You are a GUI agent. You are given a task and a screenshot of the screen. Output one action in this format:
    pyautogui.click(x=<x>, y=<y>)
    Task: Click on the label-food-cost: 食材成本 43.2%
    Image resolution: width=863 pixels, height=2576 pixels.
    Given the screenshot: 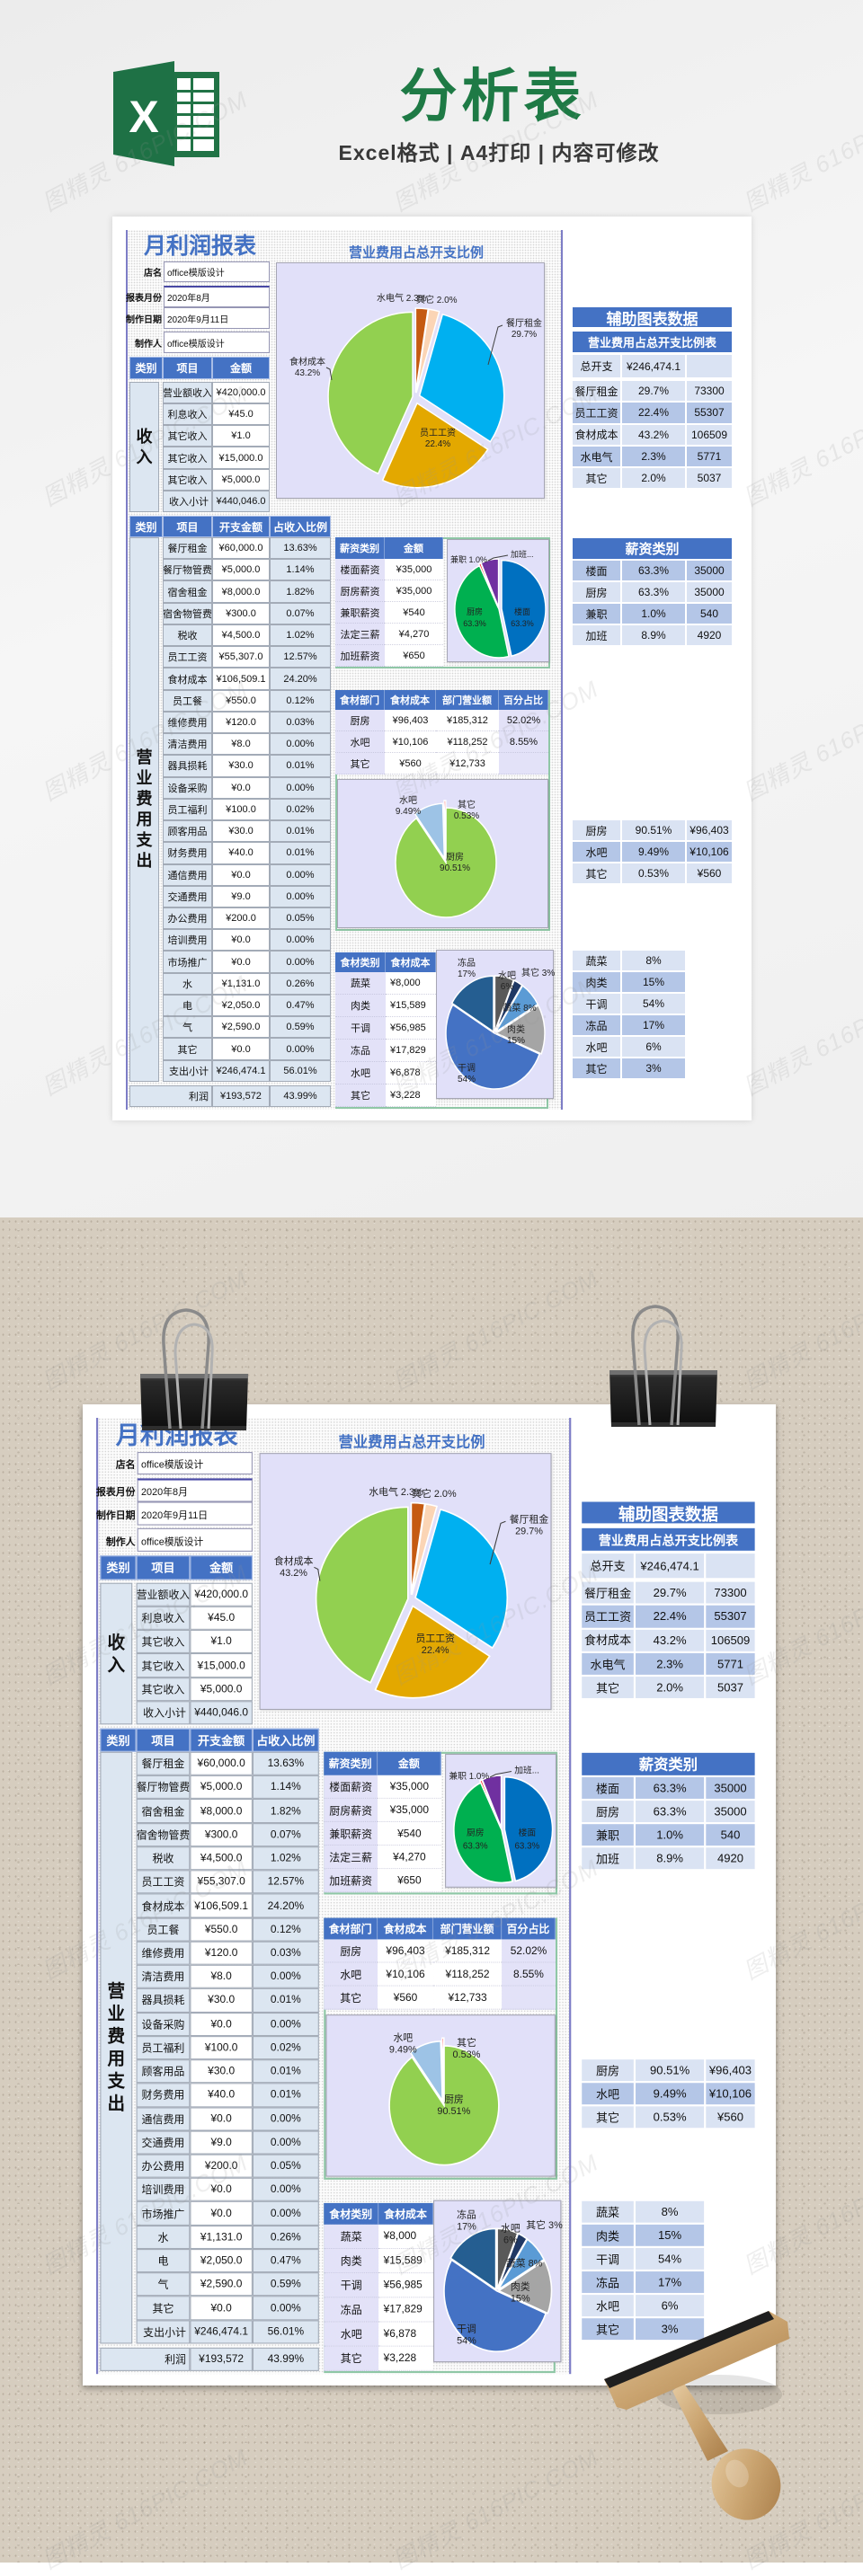 What is the action you would take?
    pyautogui.click(x=307, y=368)
    